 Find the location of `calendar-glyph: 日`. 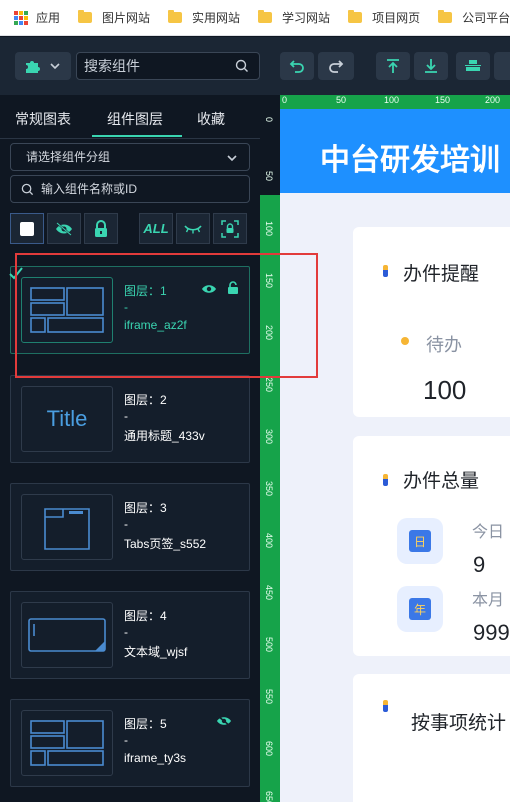

calendar-glyph: 日 is located at coordinates (420, 541).